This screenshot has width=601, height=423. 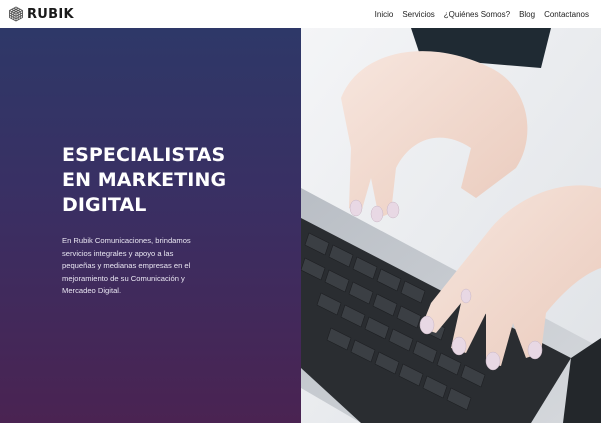 What do you see at coordinates (50, 14) in the screenshot?
I see `logo-text: RUBIK` at bounding box center [50, 14].